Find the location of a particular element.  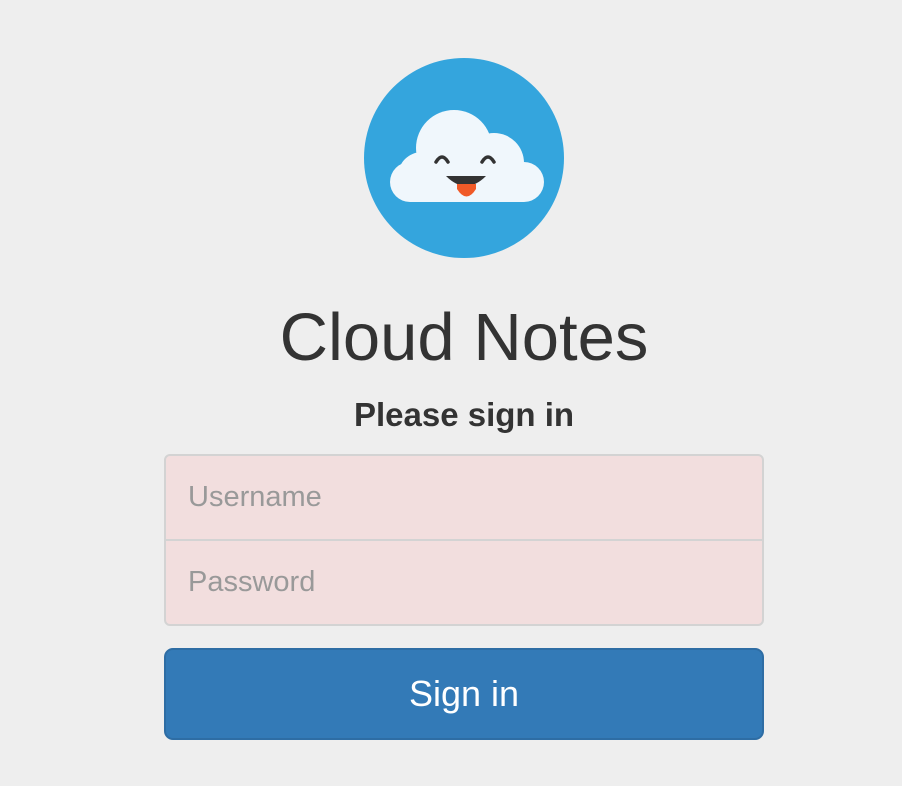

sign-in-form is located at coordinates (464, 540).